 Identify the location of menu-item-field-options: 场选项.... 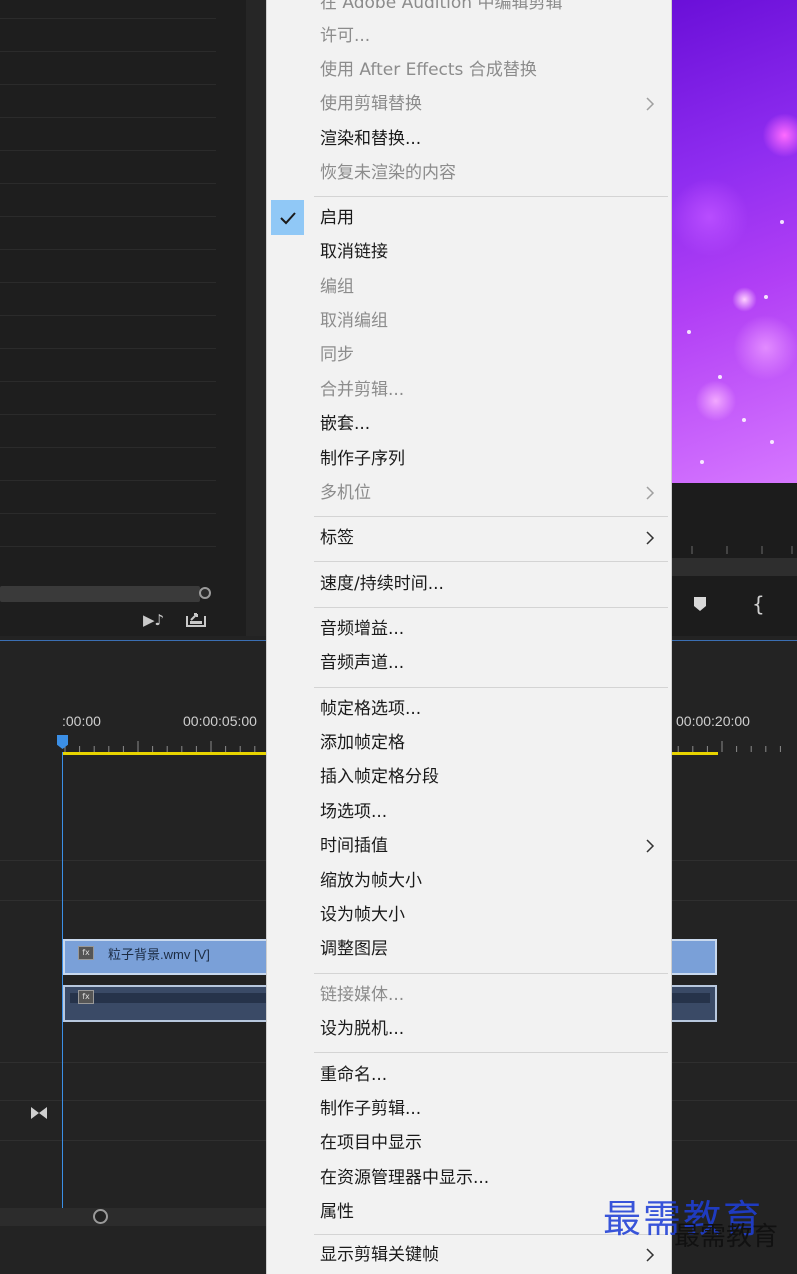
(353, 812).